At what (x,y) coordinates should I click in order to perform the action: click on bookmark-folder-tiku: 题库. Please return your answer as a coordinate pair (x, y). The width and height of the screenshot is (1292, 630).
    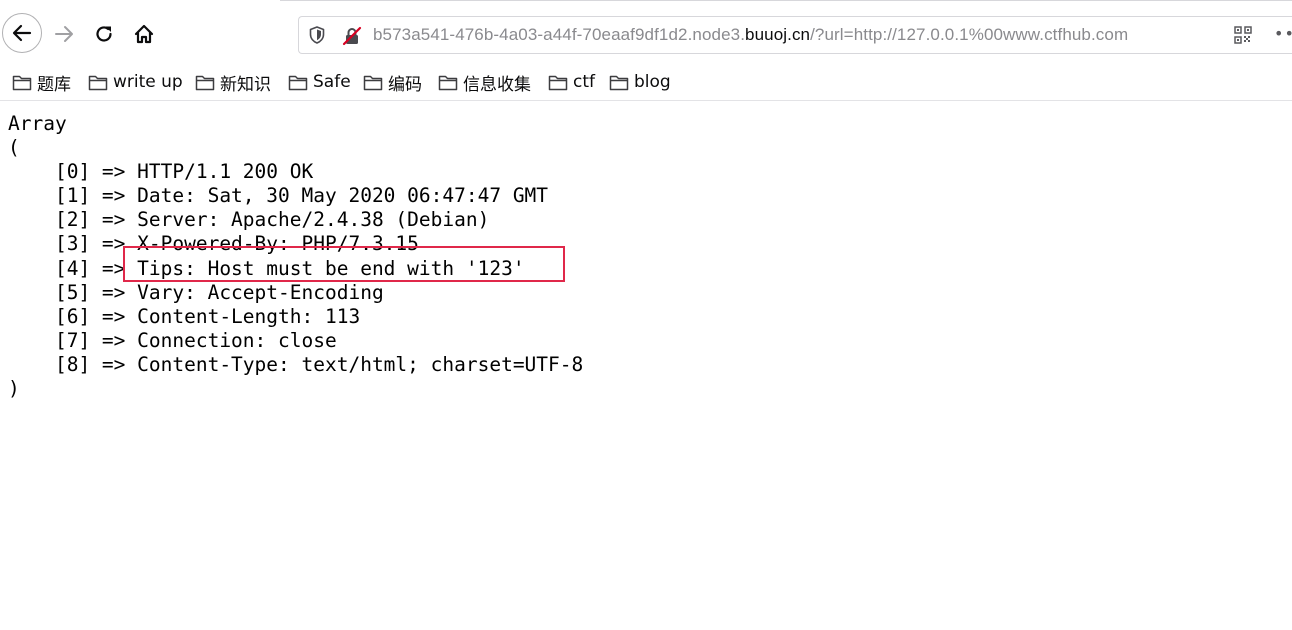
    Looking at the image, I should click on (41, 82).